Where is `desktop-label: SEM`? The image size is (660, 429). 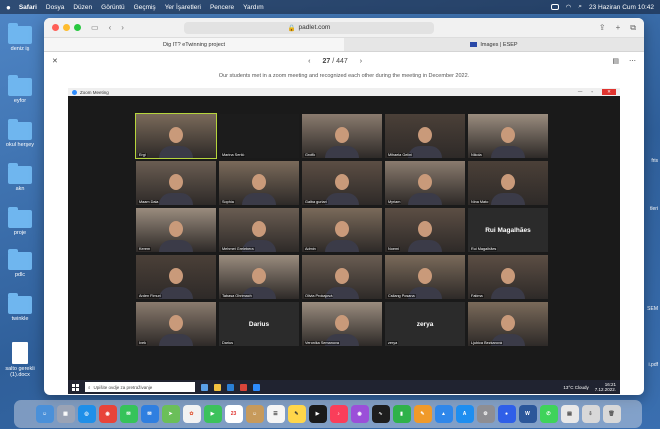 desktop-label: SEM is located at coordinates (652, 309).